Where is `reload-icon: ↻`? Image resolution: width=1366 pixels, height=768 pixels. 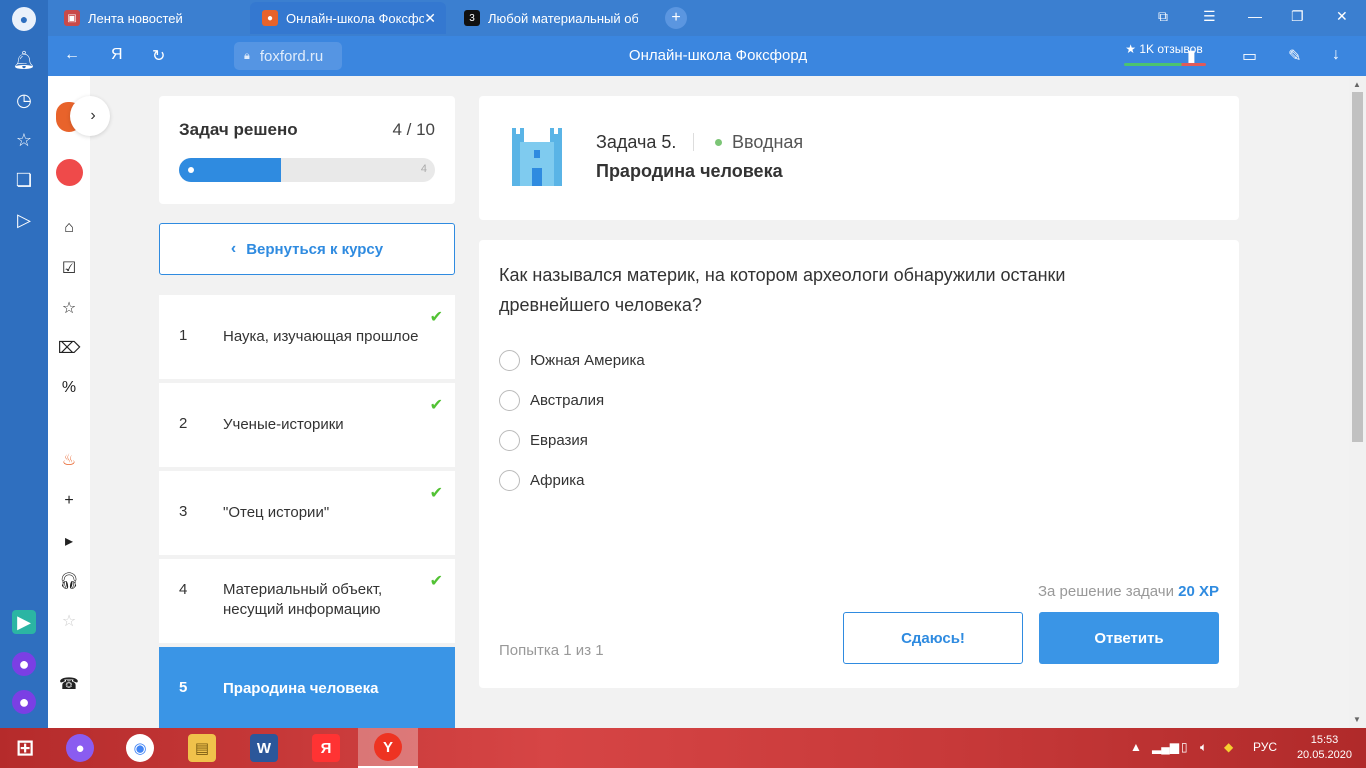 reload-icon: ↻ is located at coordinates (158, 56).